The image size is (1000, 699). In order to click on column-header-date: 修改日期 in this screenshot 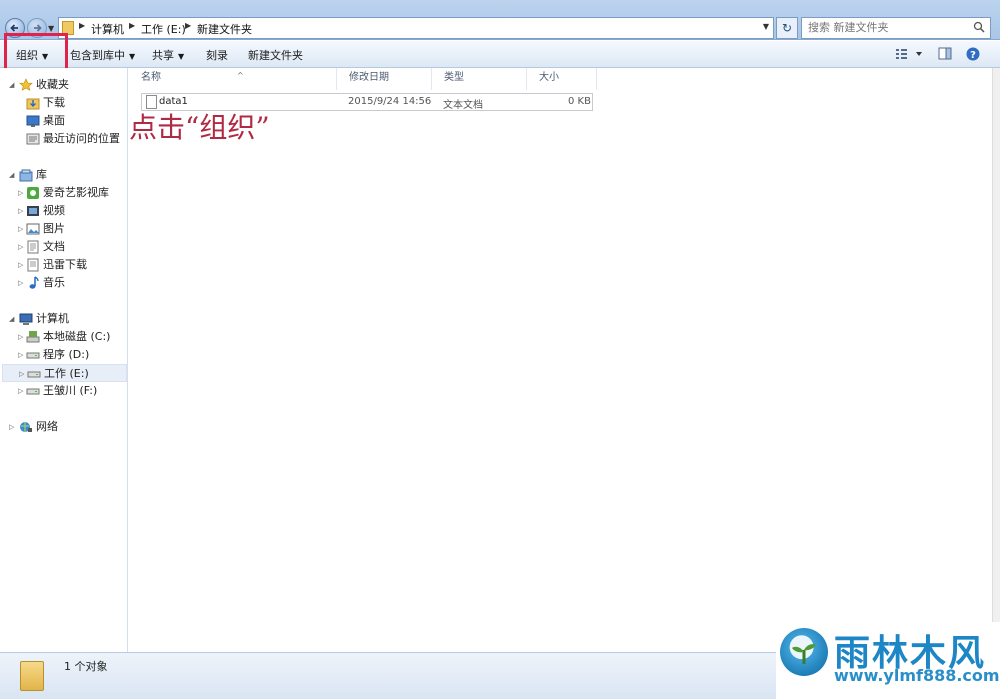, I will do `click(384, 79)`.